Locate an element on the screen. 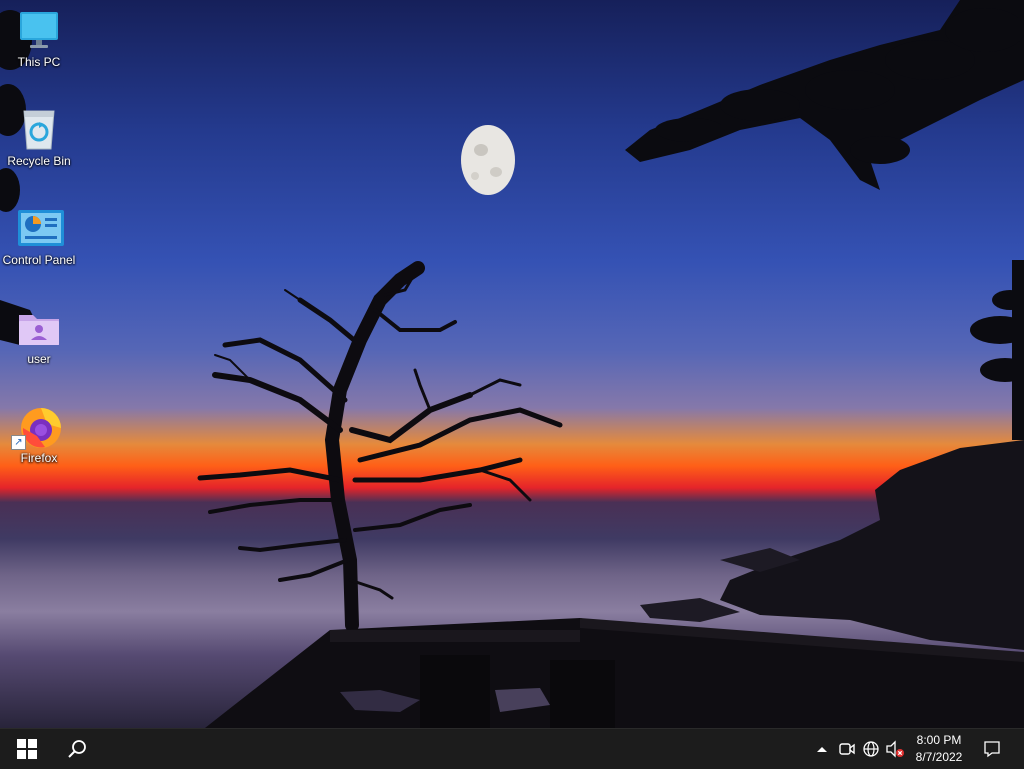 The height and width of the screenshot is (769, 1024). network-button is located at coordinates (871, 749).